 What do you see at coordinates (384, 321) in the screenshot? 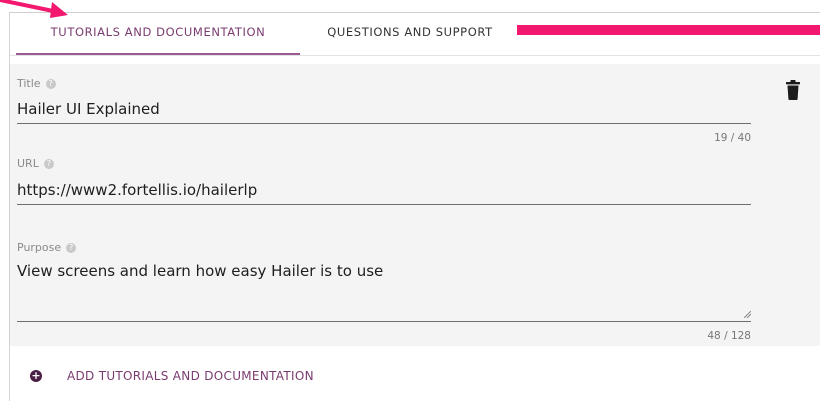
I see `purpose-textarea-underline` at bounding box center [384, 321].